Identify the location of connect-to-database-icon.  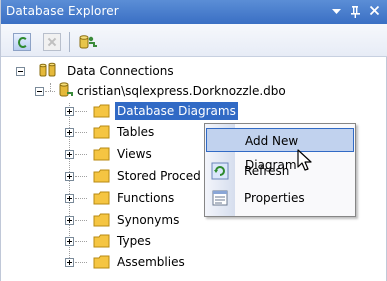
(87, 42).